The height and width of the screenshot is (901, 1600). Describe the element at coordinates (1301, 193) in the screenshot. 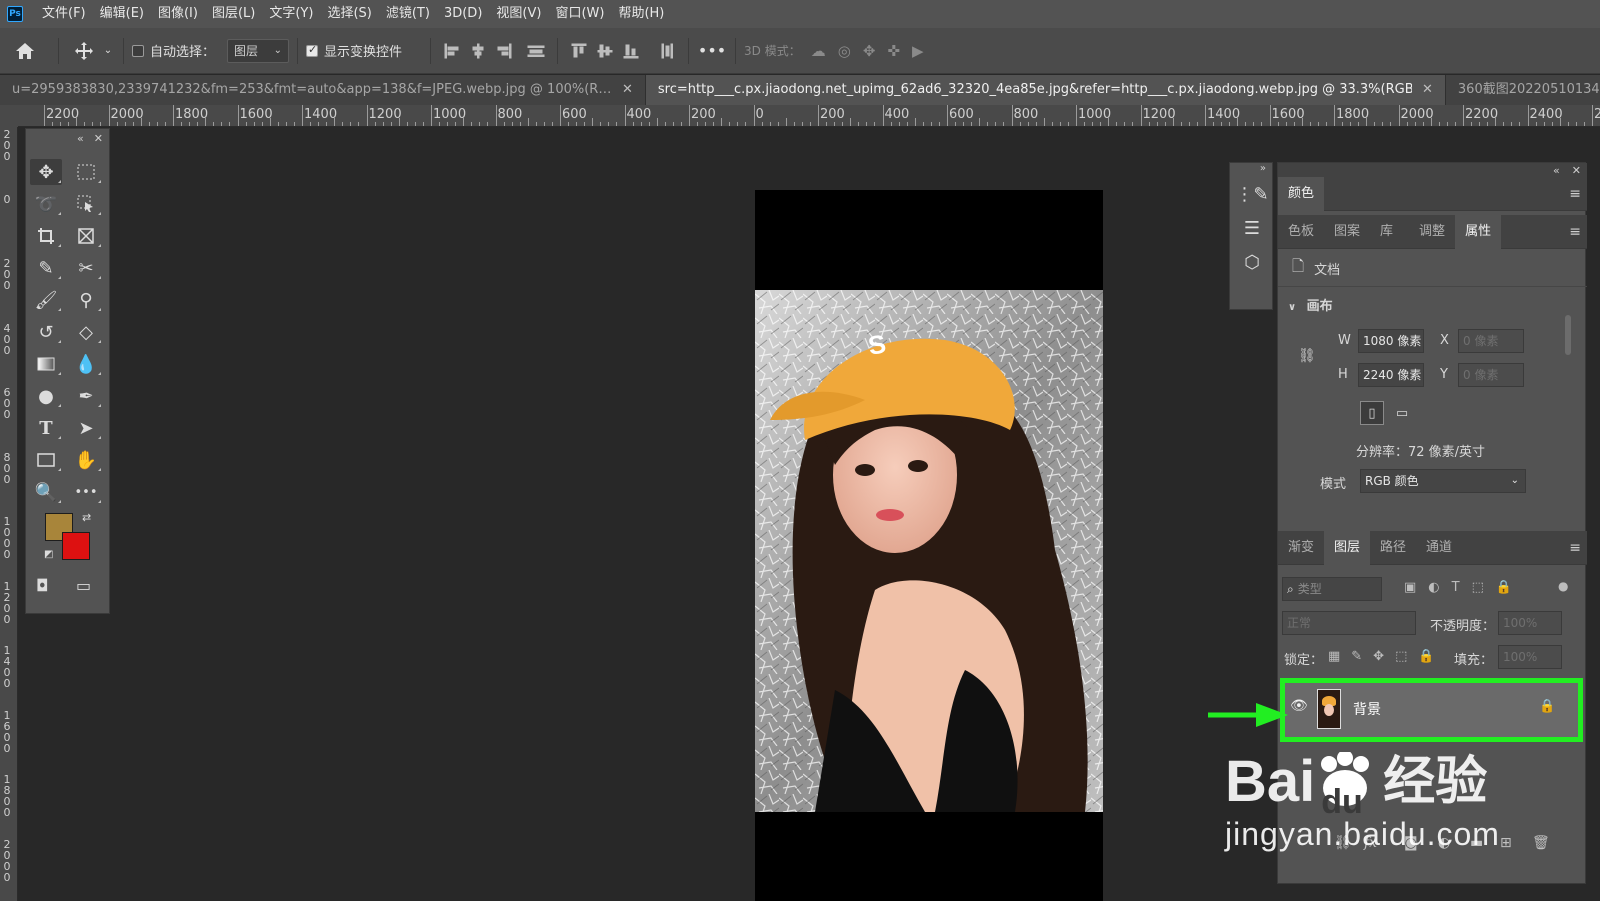

I see `tab-color: 颜色` at that location.